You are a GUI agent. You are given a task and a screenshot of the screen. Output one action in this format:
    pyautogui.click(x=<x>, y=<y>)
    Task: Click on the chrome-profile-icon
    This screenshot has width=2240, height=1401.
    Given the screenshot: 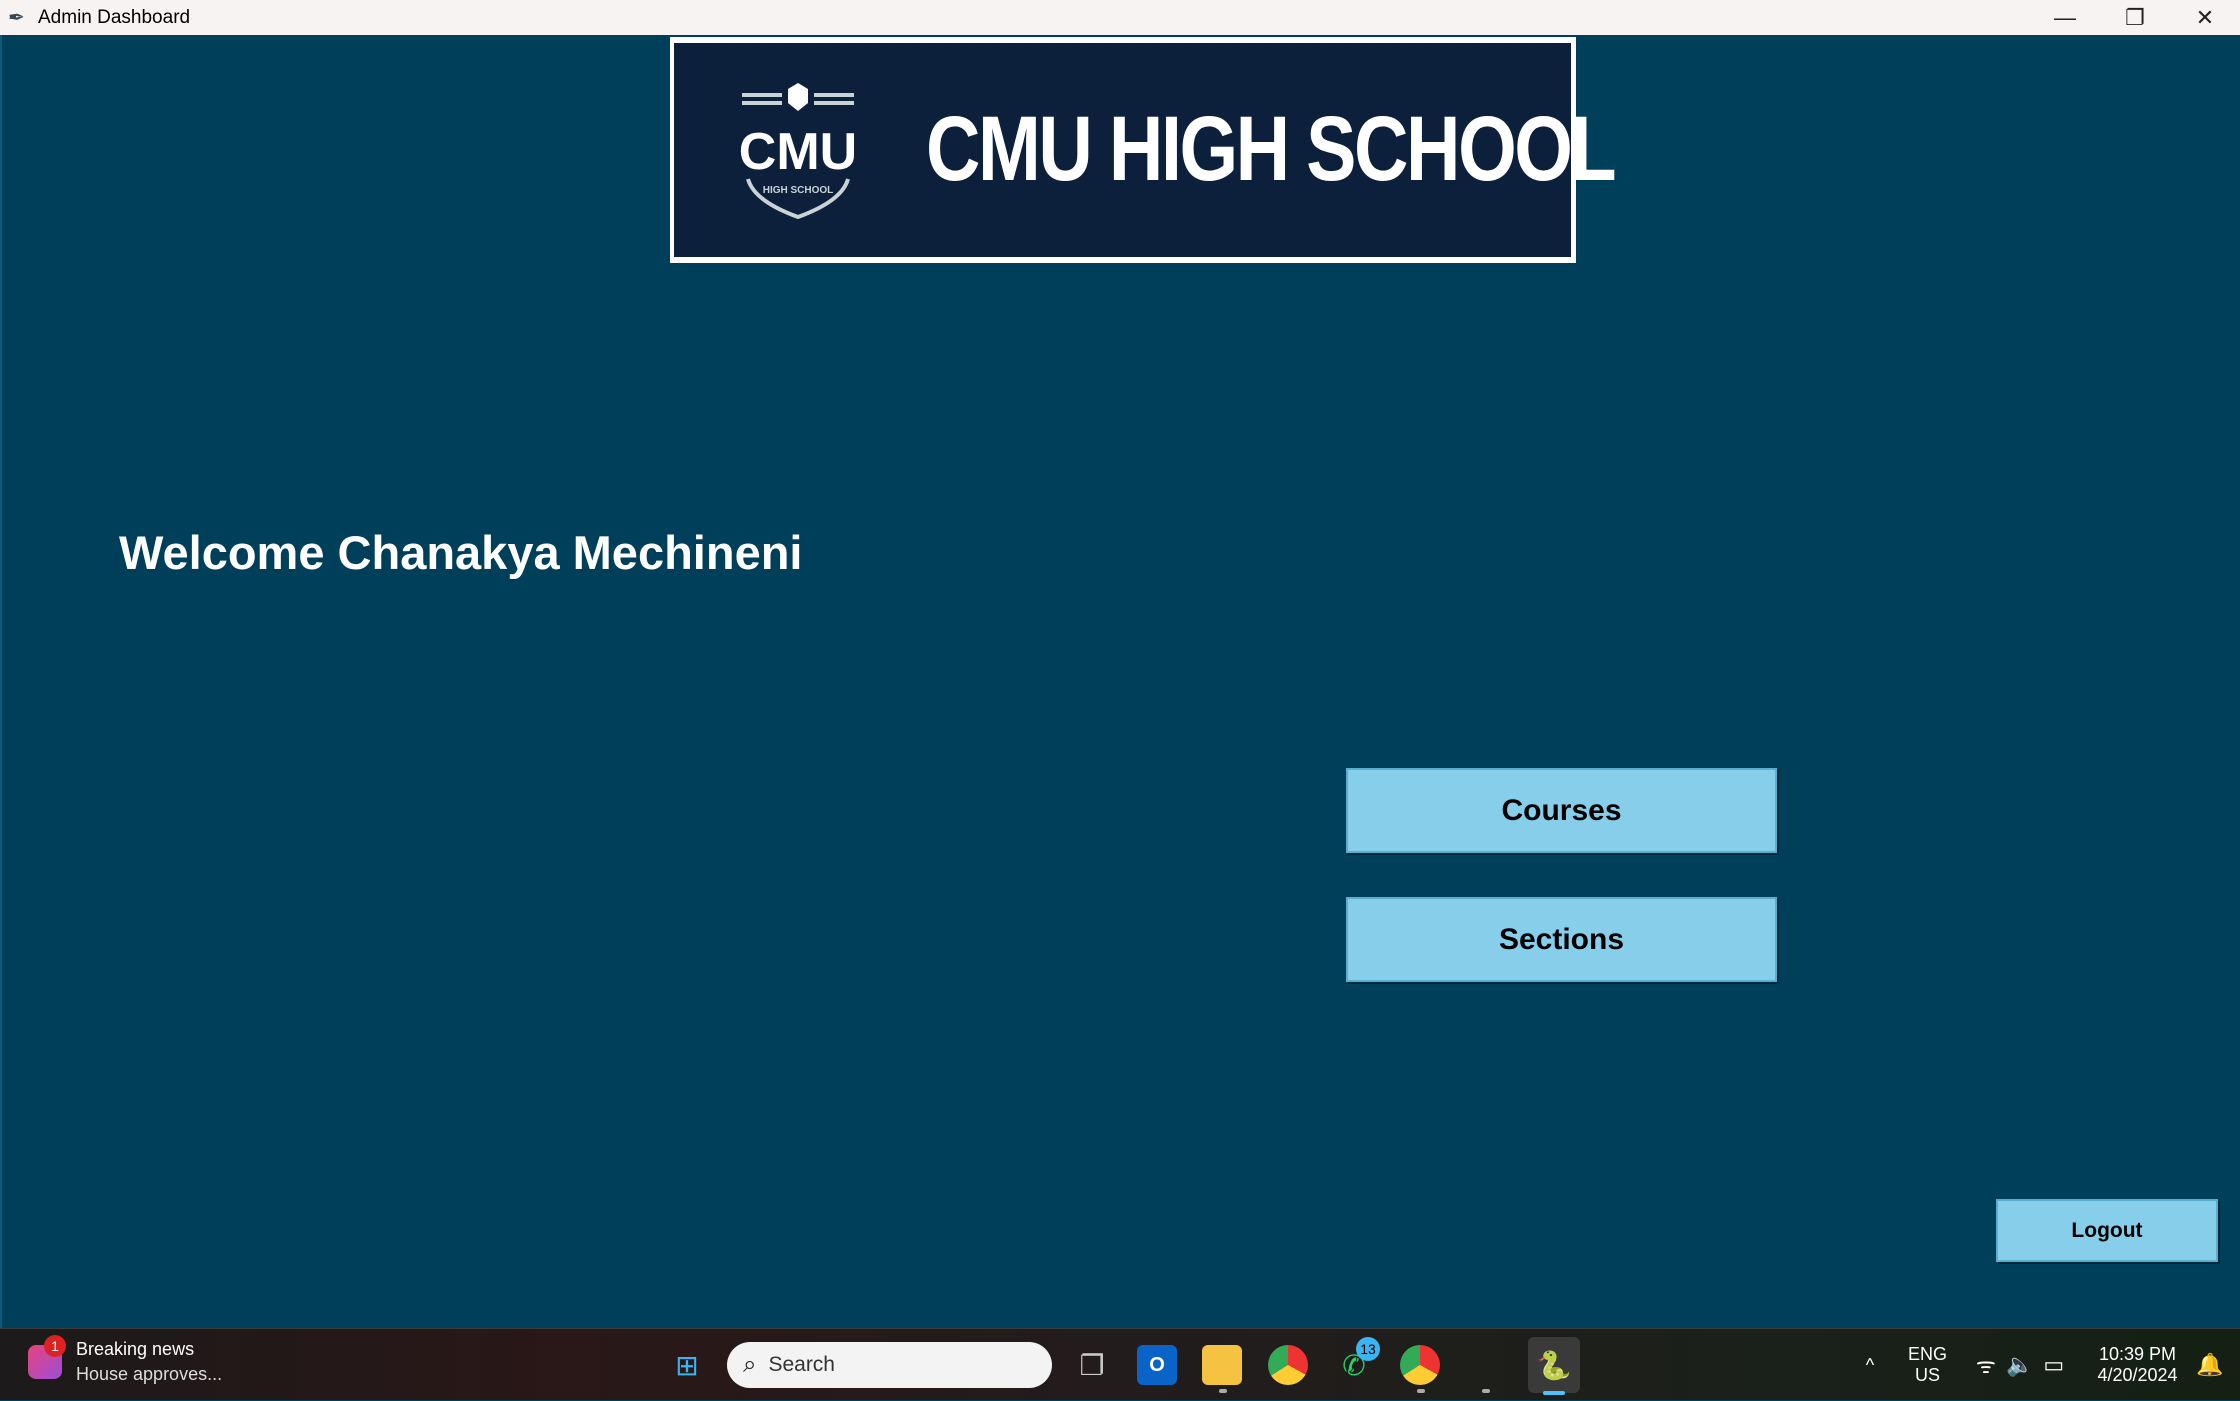 What is the action you would take?
    pyautogui.click(x=1420, y=1365)
    